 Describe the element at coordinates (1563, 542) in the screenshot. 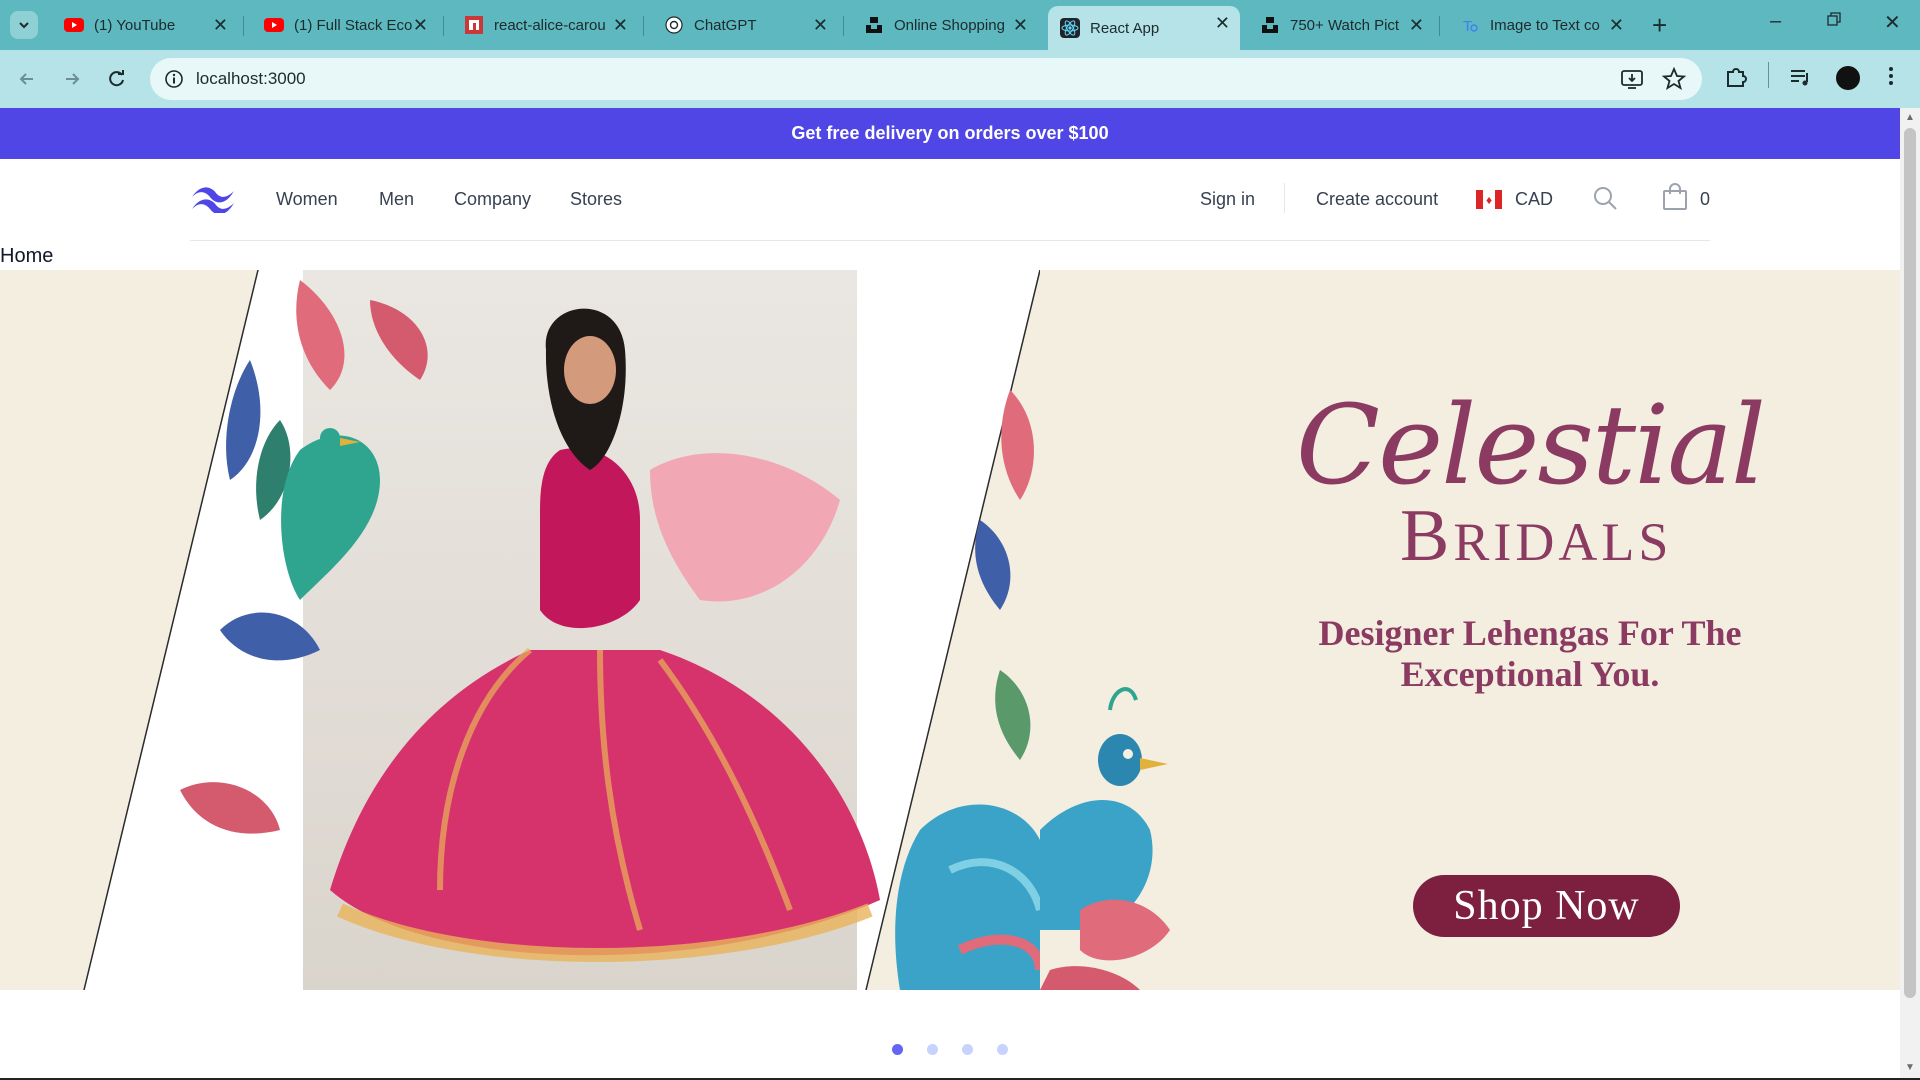

I see `hero-subtitle-rest: RIDALS` at that location.